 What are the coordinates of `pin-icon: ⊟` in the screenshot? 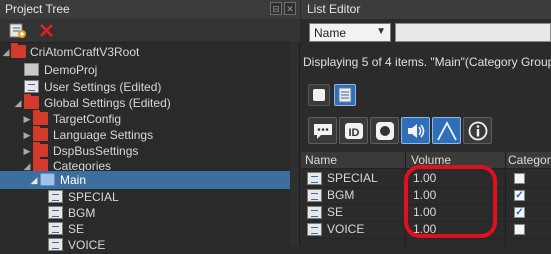 It's located at (276, 8).